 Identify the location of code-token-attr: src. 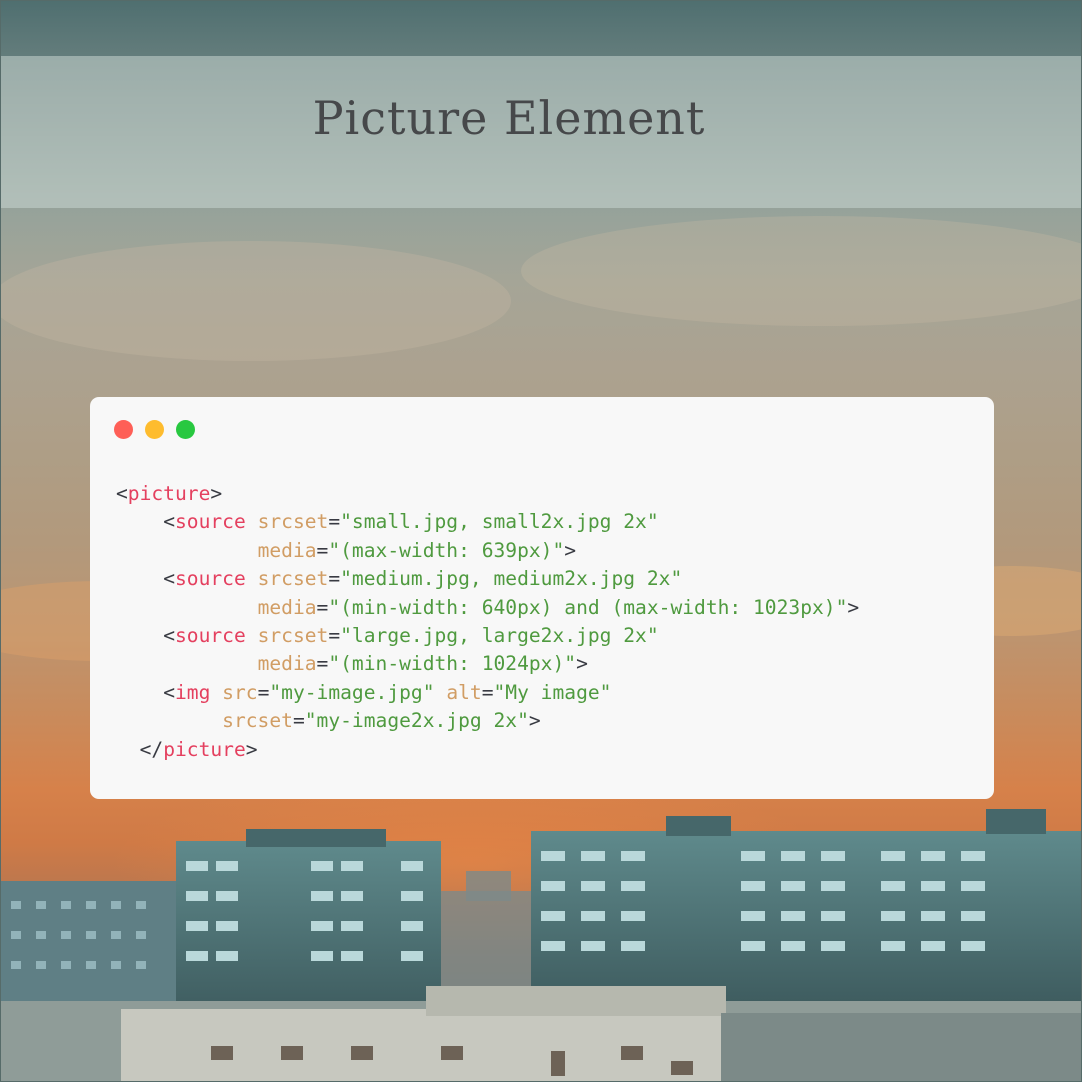
(240, 692).